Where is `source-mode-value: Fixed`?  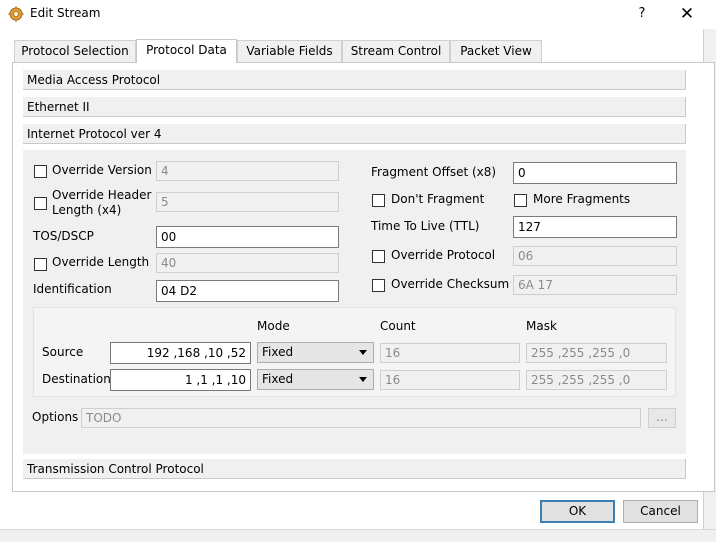
source-mode-value: Fixed is located at coordinates (278, 352).